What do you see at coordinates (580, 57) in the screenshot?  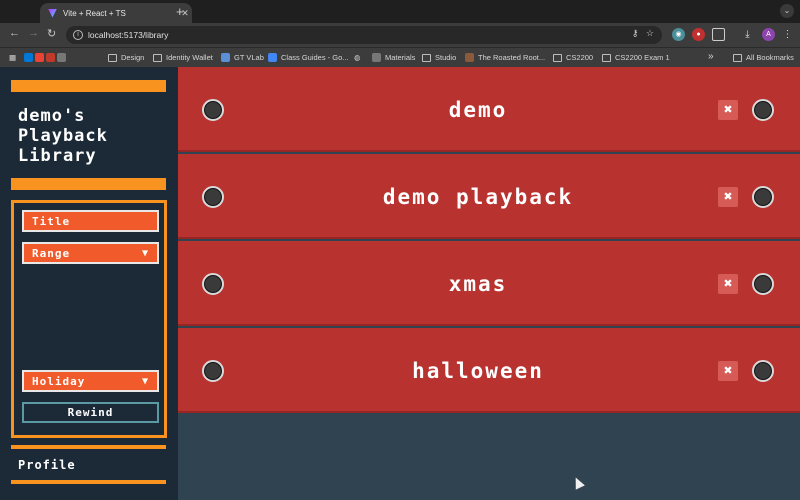 I see `bookmark-label: CS2200` at bounding box center [580, 57].